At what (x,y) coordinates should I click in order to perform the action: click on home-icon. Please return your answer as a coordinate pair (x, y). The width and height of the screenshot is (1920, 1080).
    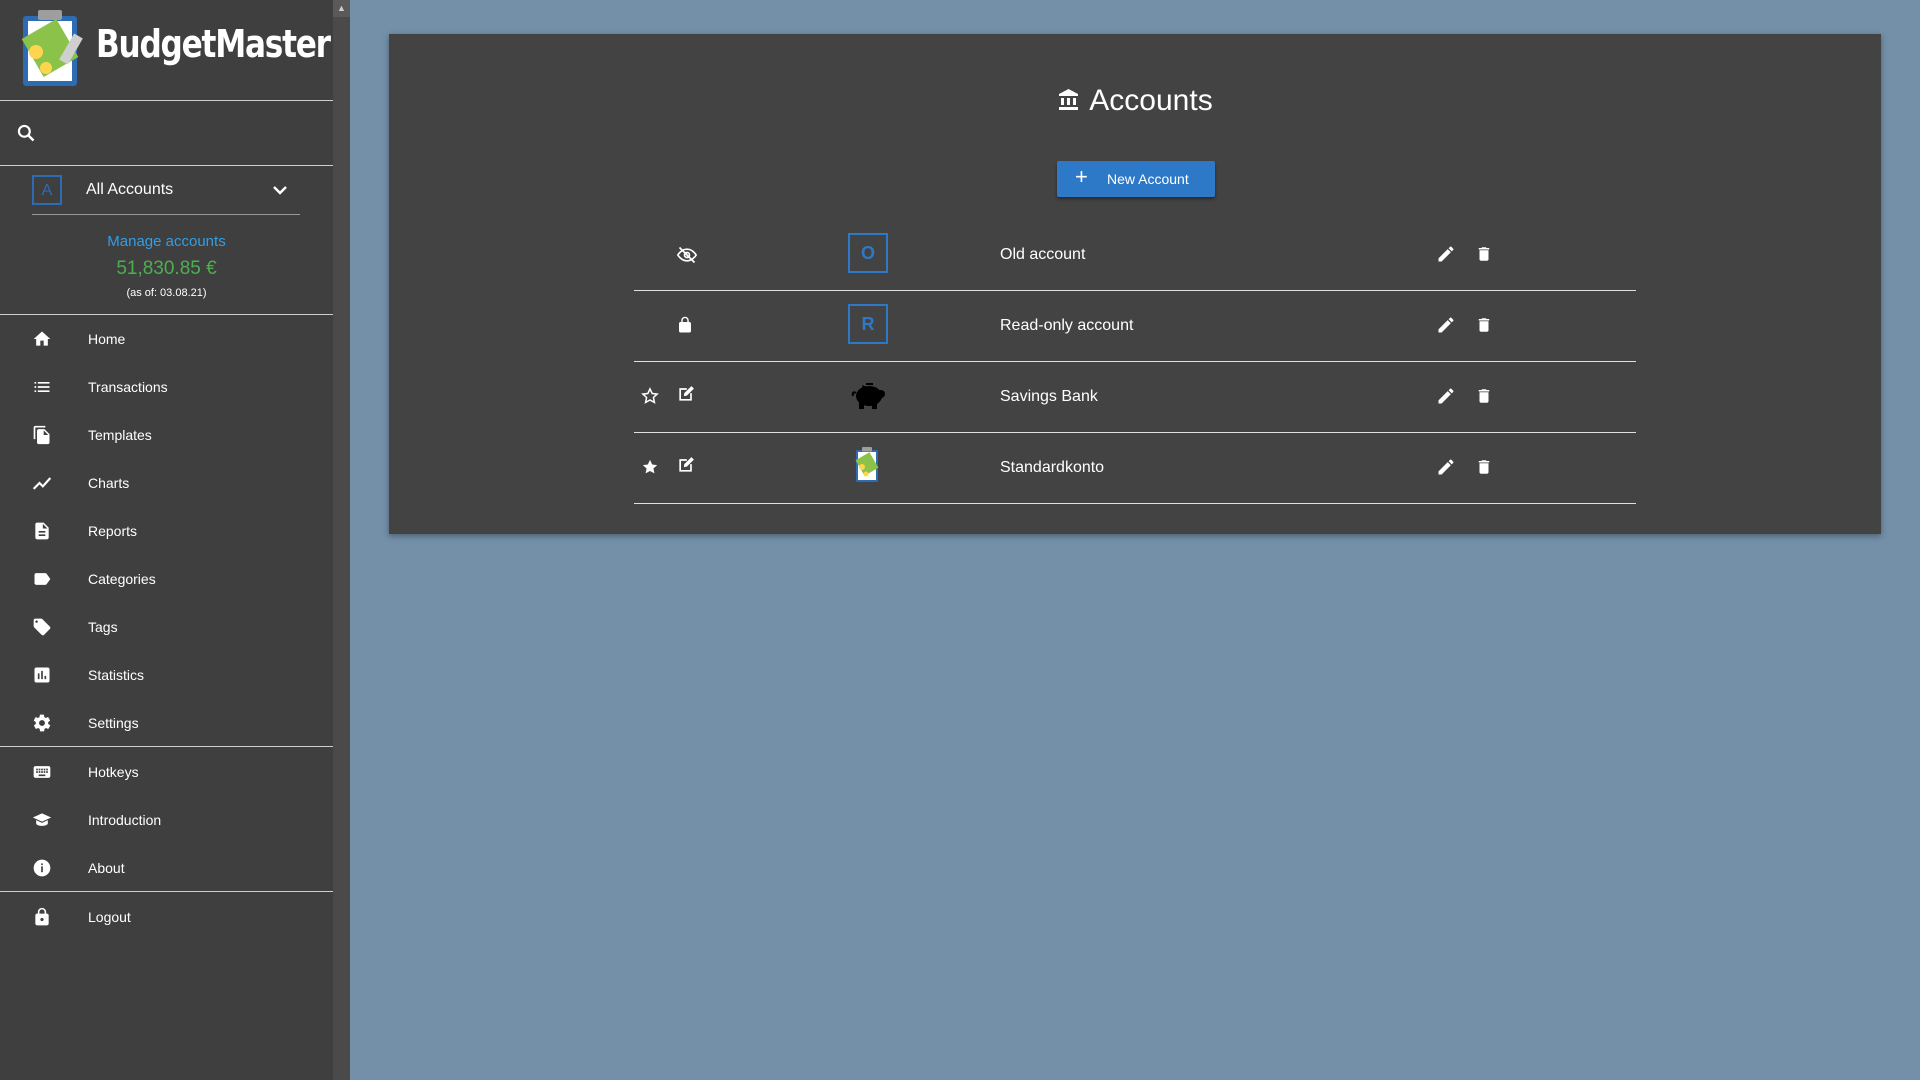
    Looking at the image, I should click on (42, 338).